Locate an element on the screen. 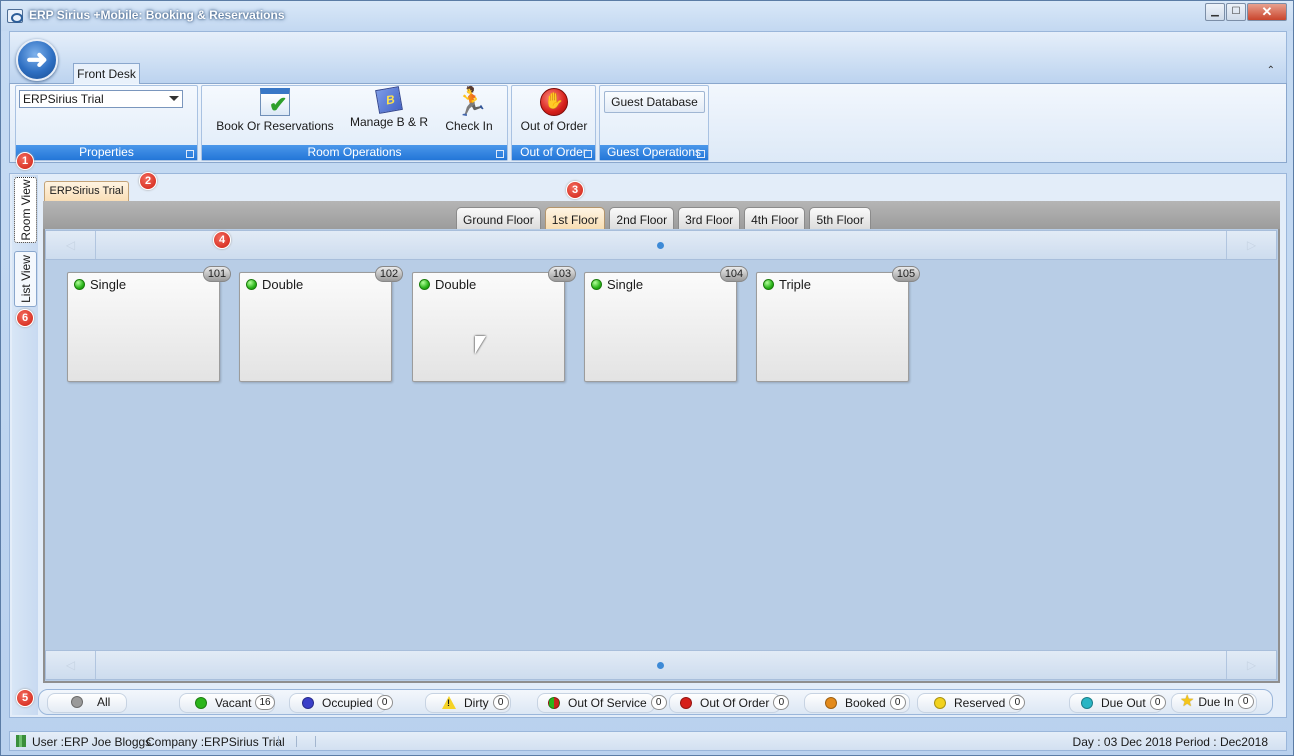 Image resolution: width=1294 pixels, height=756 pixels. tab-2nd-floor: 2nd Floor is located at coordinates (642, 218).